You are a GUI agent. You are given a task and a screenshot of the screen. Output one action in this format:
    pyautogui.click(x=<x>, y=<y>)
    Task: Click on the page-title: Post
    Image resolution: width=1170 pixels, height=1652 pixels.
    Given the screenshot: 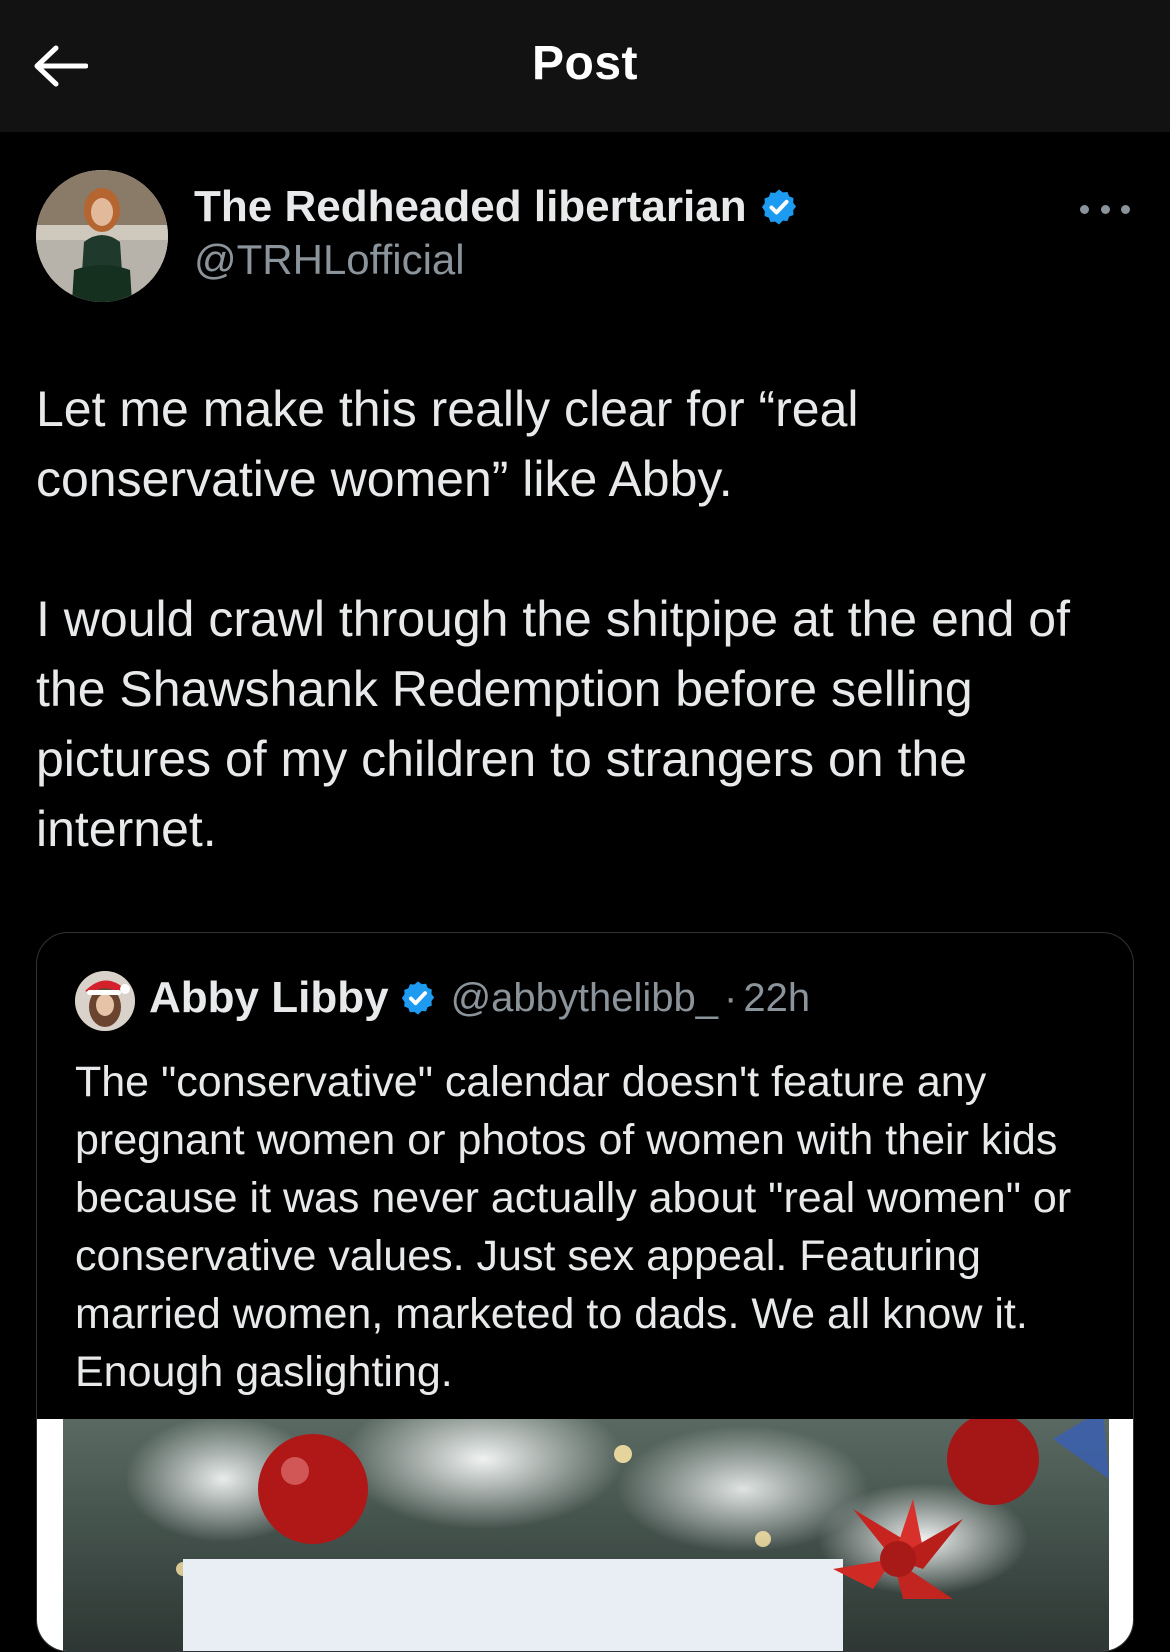 What is the action you would take?
    pyautogui.click(x=584, y=63)
    